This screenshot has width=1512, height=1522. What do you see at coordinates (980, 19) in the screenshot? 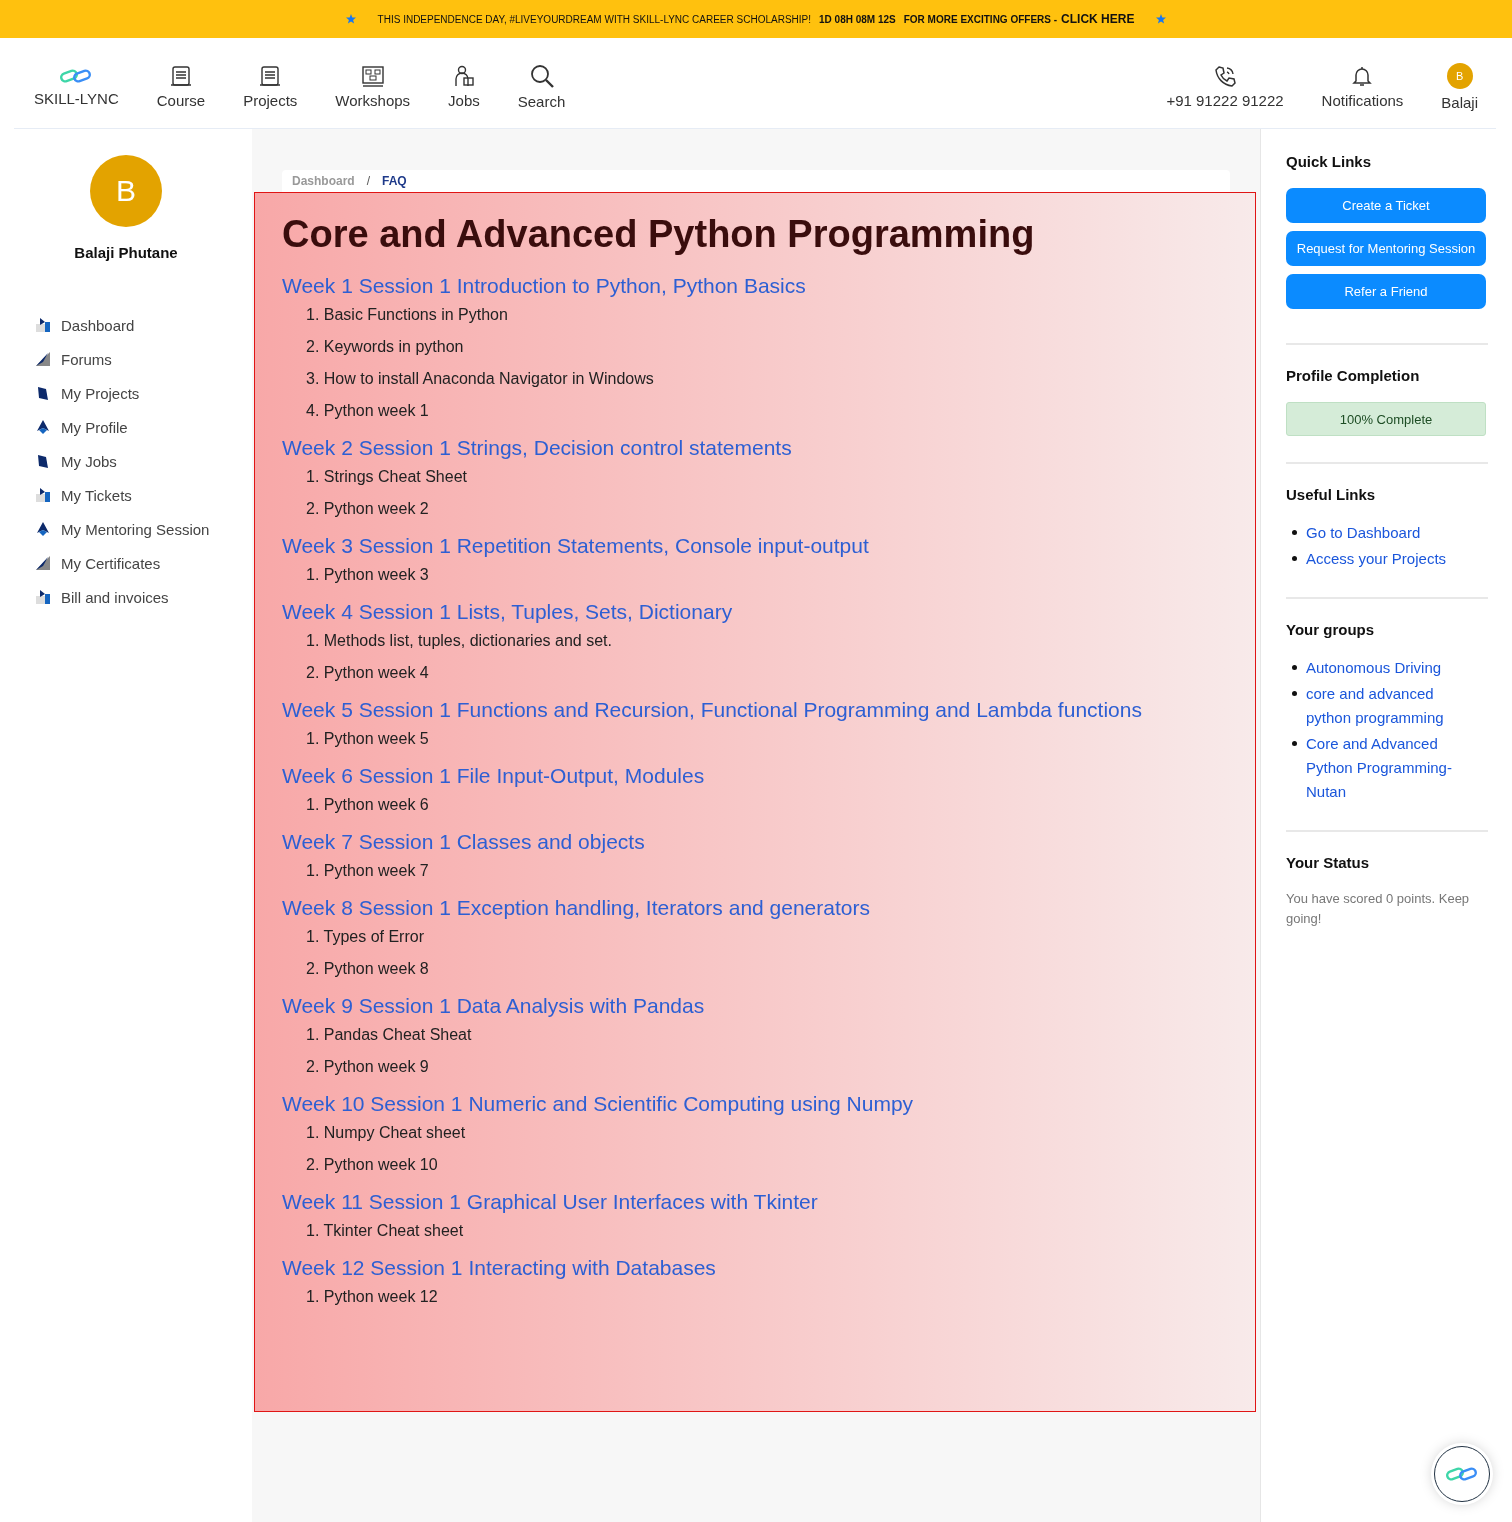
I see `banner-text: FOR MORE EXCITING OFFERS -` at bounding box center [980, 19].